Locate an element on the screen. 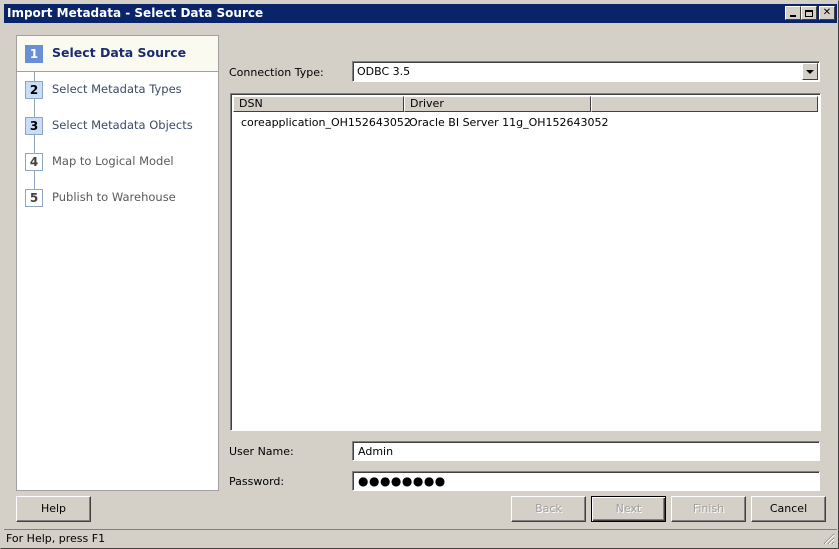  step-label: Select Data Source is located at coordinates (119, 52).